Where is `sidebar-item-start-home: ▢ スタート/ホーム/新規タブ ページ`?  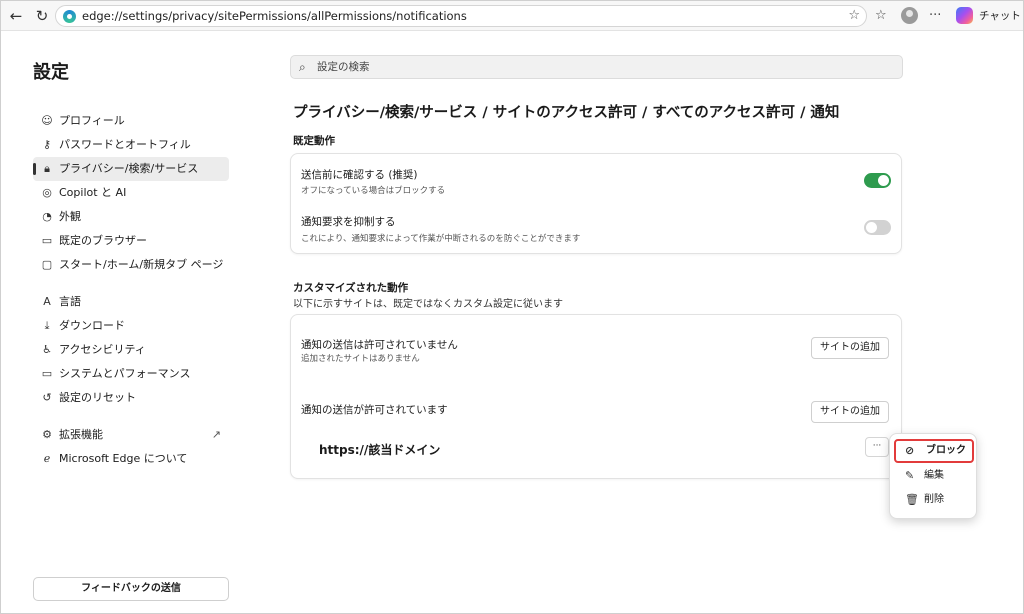
sidebar-item-start-home: ▢ スタート/ホーム/新規タブ ページ is located at coordinates (131, 265).